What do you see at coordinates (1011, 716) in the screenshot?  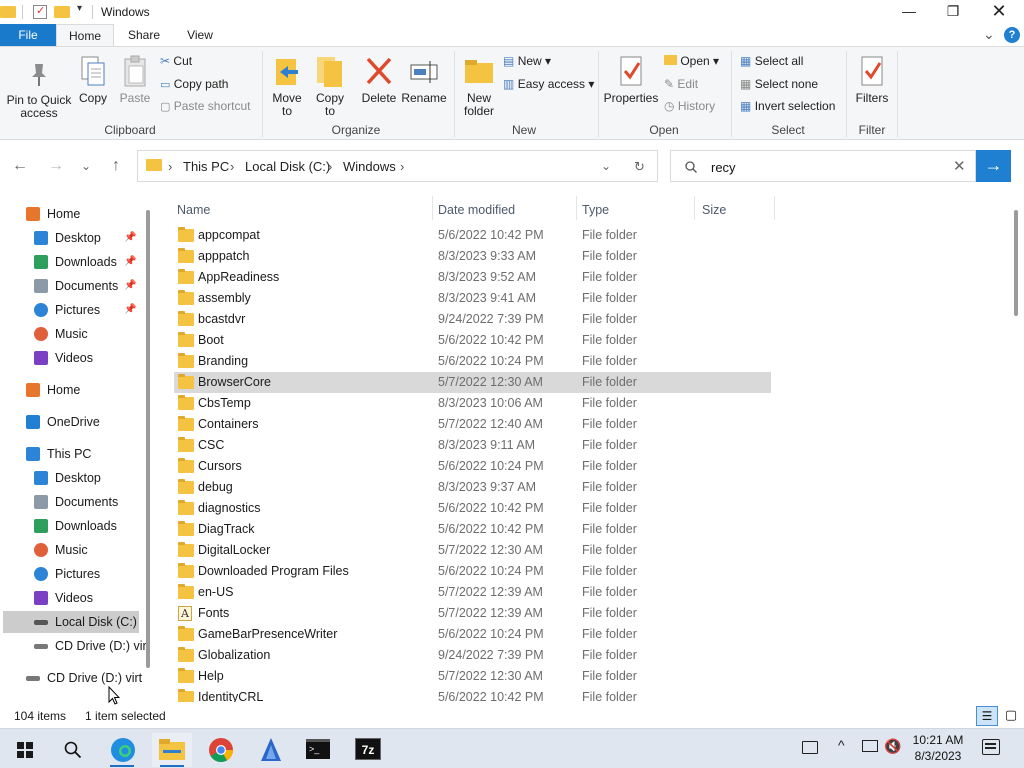 I see `large-icons-view-icon: ▢` at bounding box center [1011, 716].